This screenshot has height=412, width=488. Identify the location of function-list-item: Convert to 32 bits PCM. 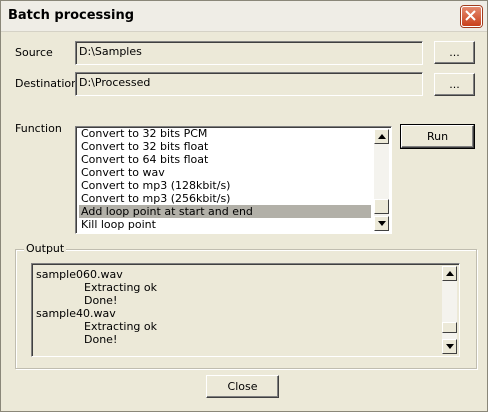
(144, 133).